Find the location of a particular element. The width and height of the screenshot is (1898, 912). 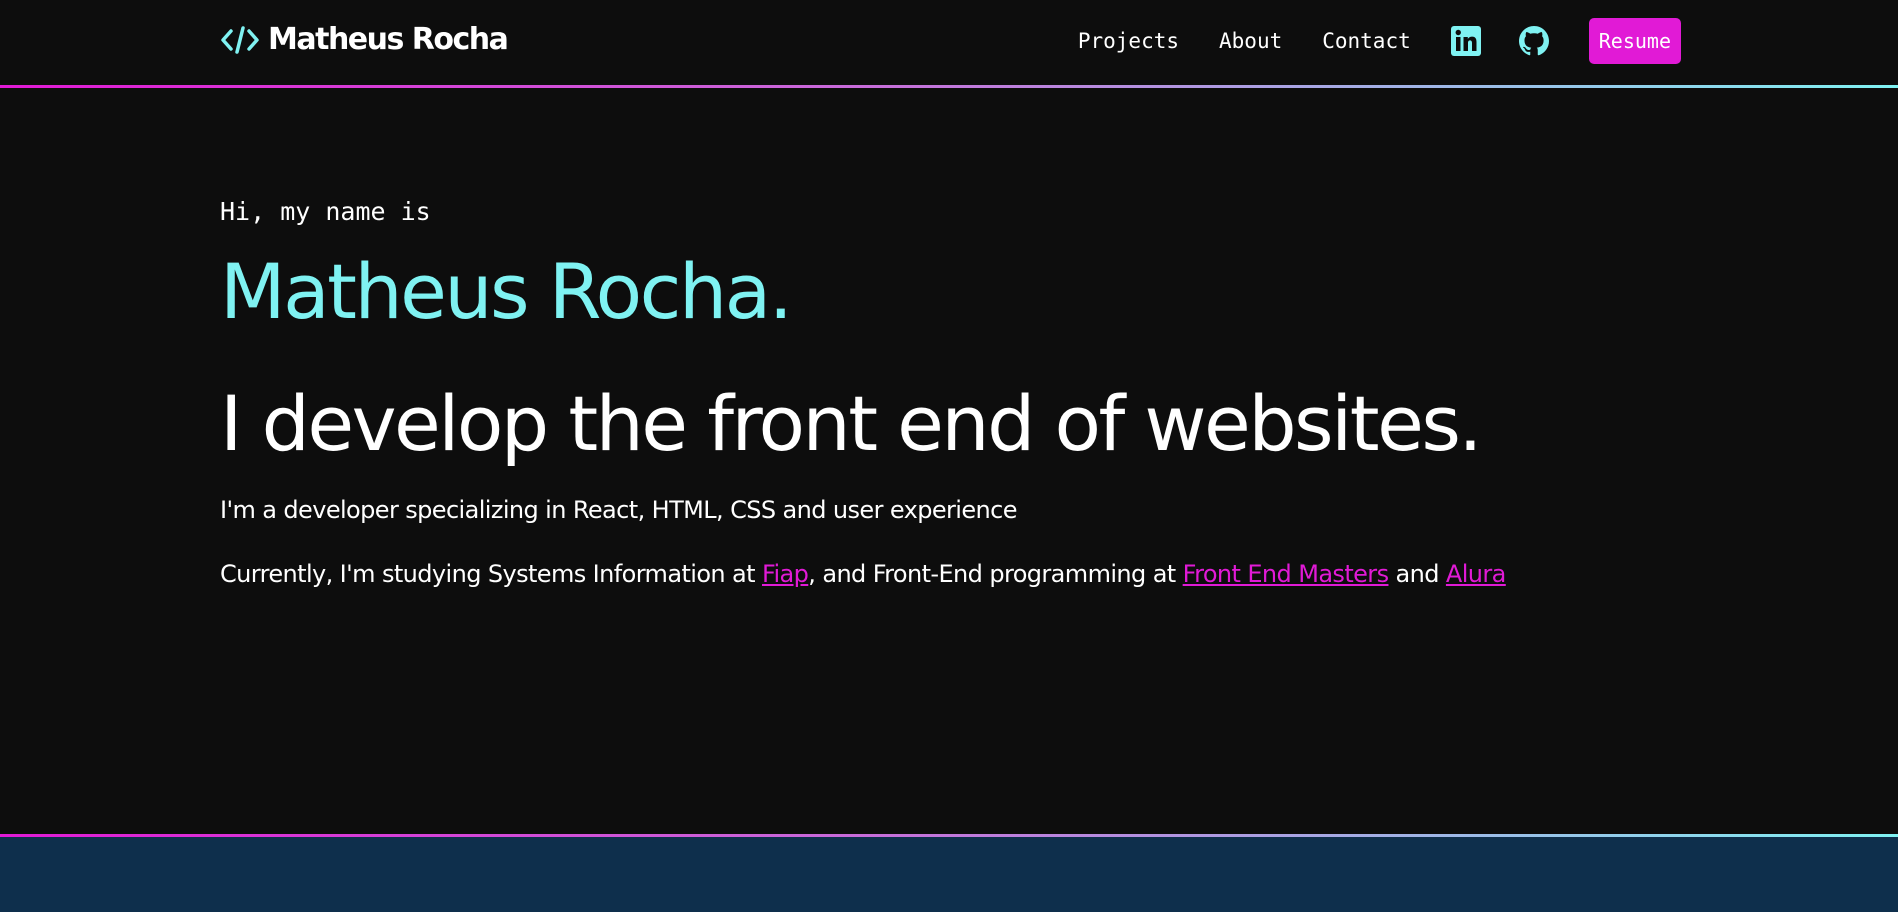

nav-about: About is located at coordinates (1250, 41).